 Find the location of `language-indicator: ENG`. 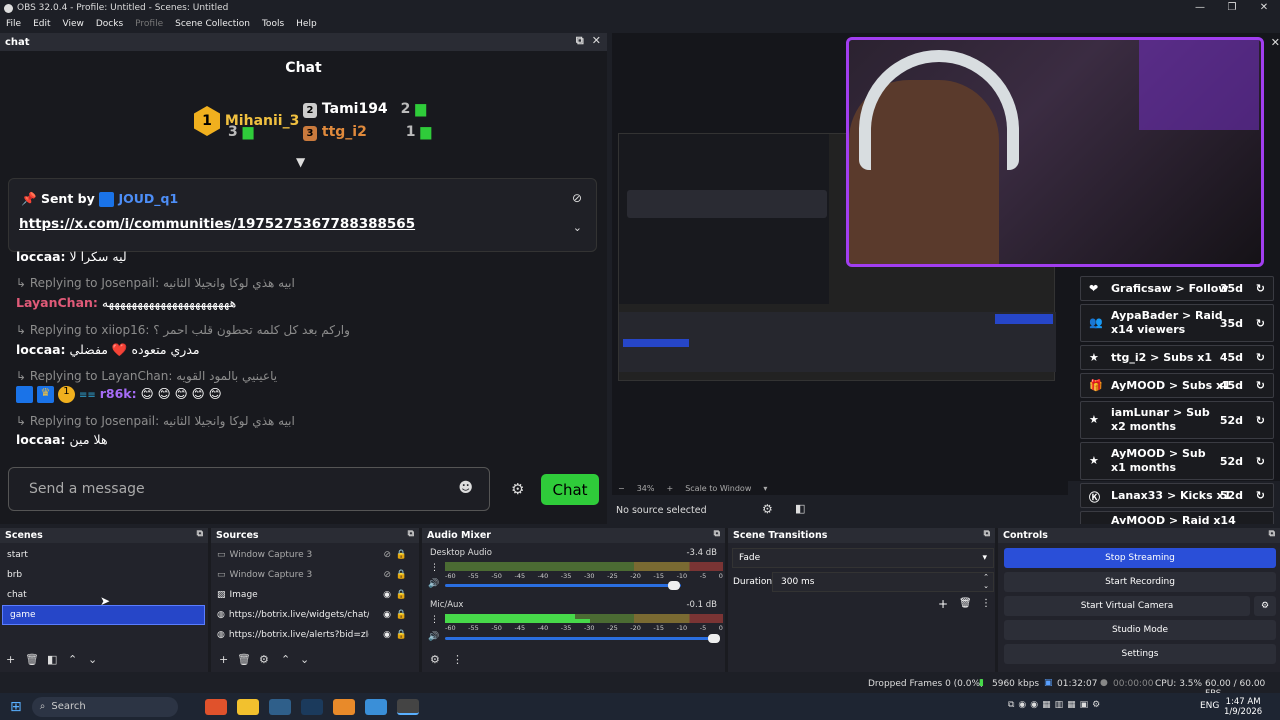

language-indicator: ENG is located at coordinates (1209, 706).